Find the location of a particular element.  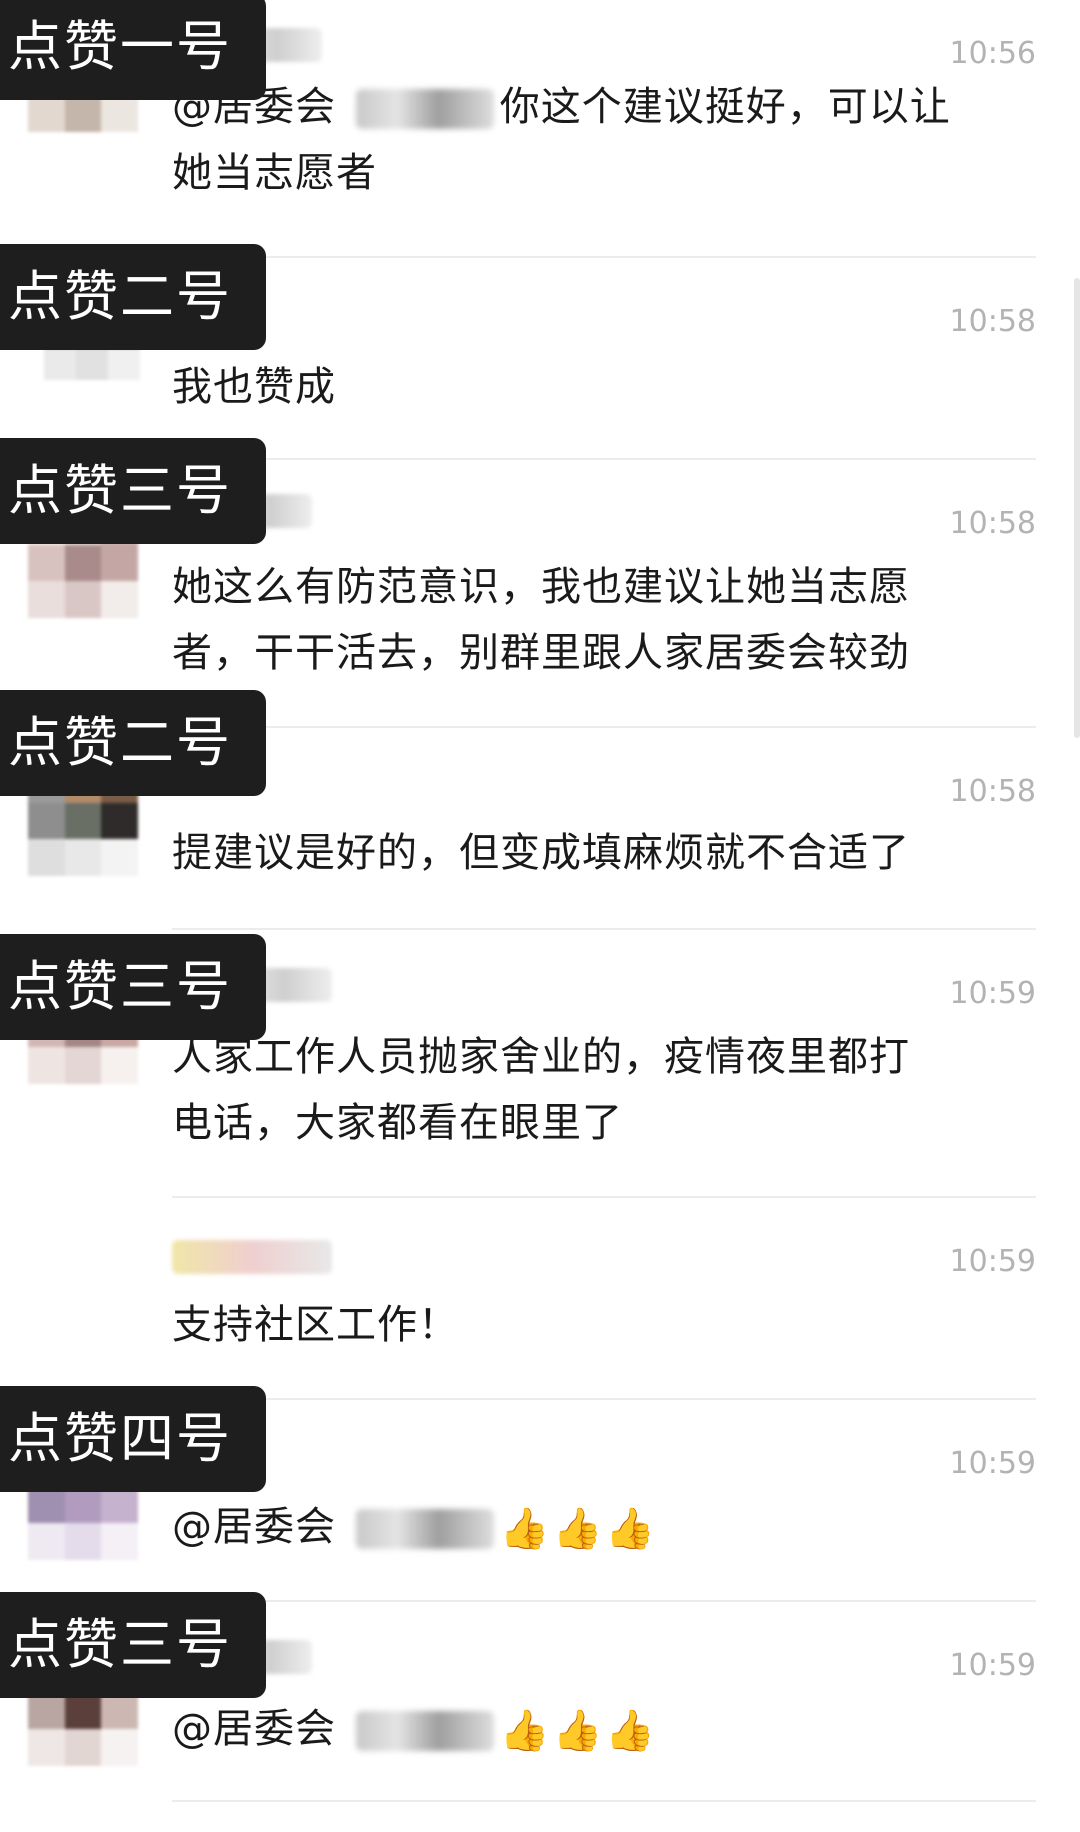

sender-name-blurred is located at coordinates (252, 1257).